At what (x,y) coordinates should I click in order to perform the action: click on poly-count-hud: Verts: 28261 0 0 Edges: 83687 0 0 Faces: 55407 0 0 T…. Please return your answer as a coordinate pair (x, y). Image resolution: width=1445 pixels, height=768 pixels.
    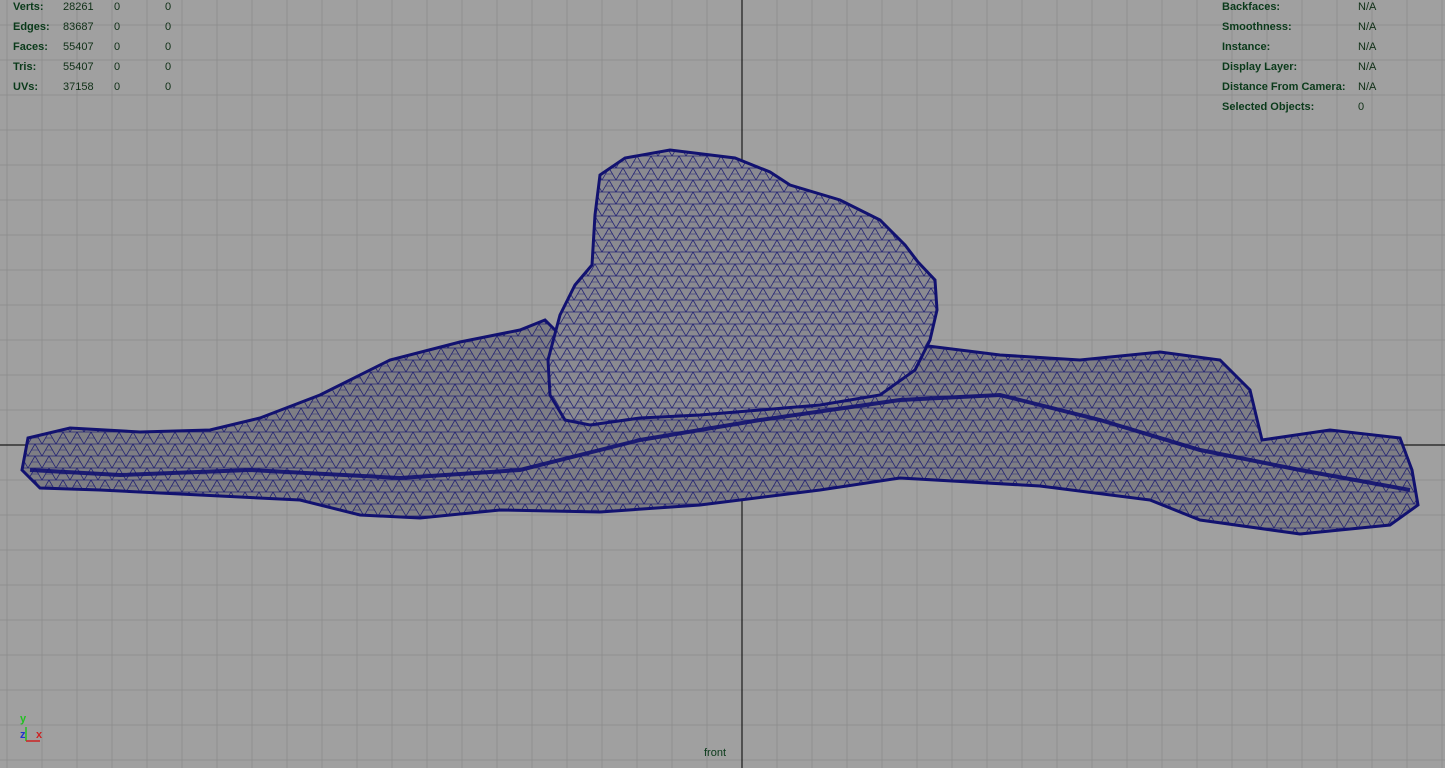
    Looking at the image, I should click on (104, 48).